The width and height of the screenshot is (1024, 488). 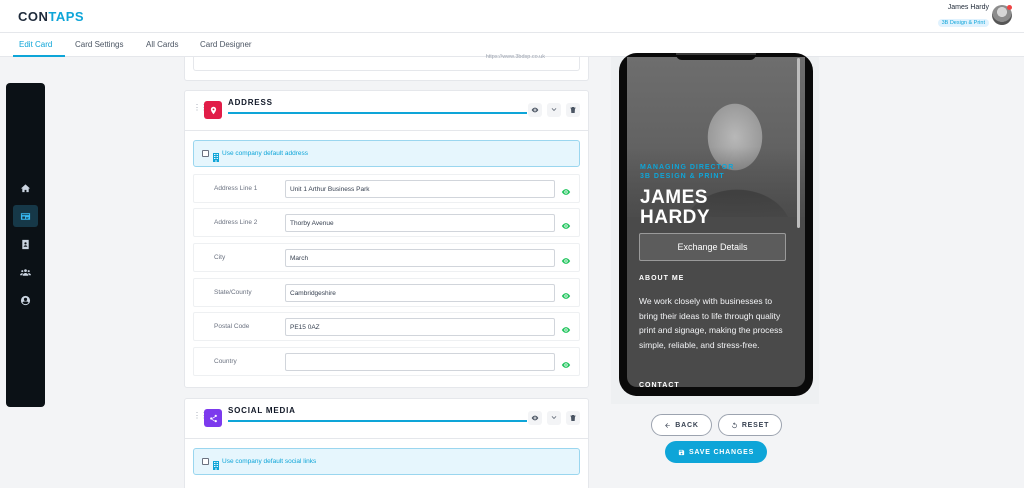 What do you see at coordinates (33, 16) in the screenshot?
I see `logo-text: CON` at bounding box center [33, 16].